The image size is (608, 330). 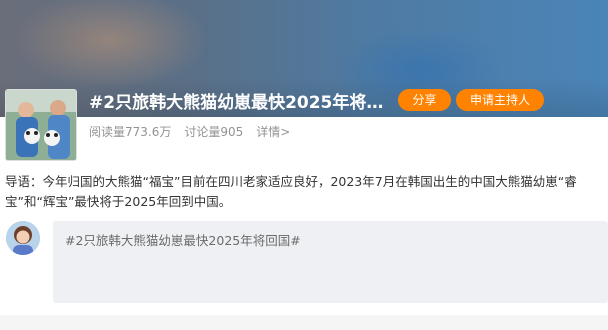 What do you see at coordinates (214, 132) in the screenshot?
I see `discussion-count: 讨论量905` at bounding box center [214, 132].